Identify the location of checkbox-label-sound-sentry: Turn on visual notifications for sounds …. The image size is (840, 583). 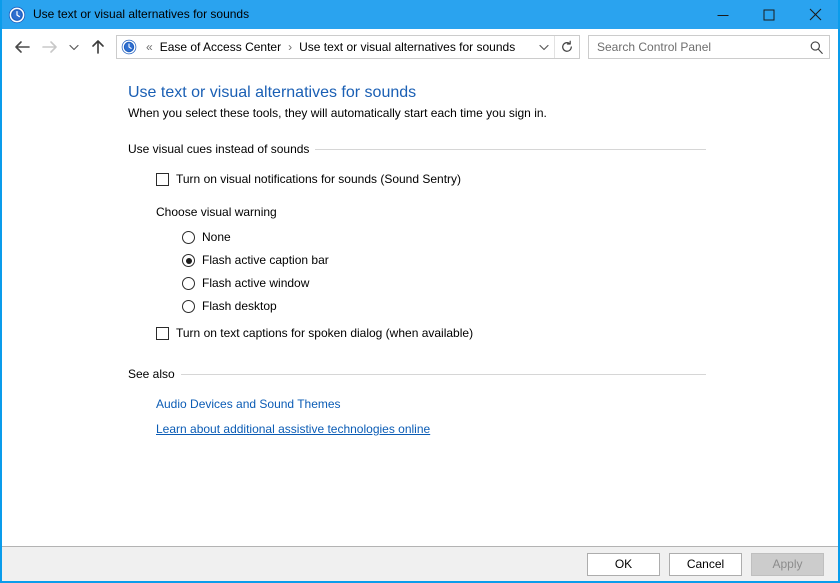
(319, 179).